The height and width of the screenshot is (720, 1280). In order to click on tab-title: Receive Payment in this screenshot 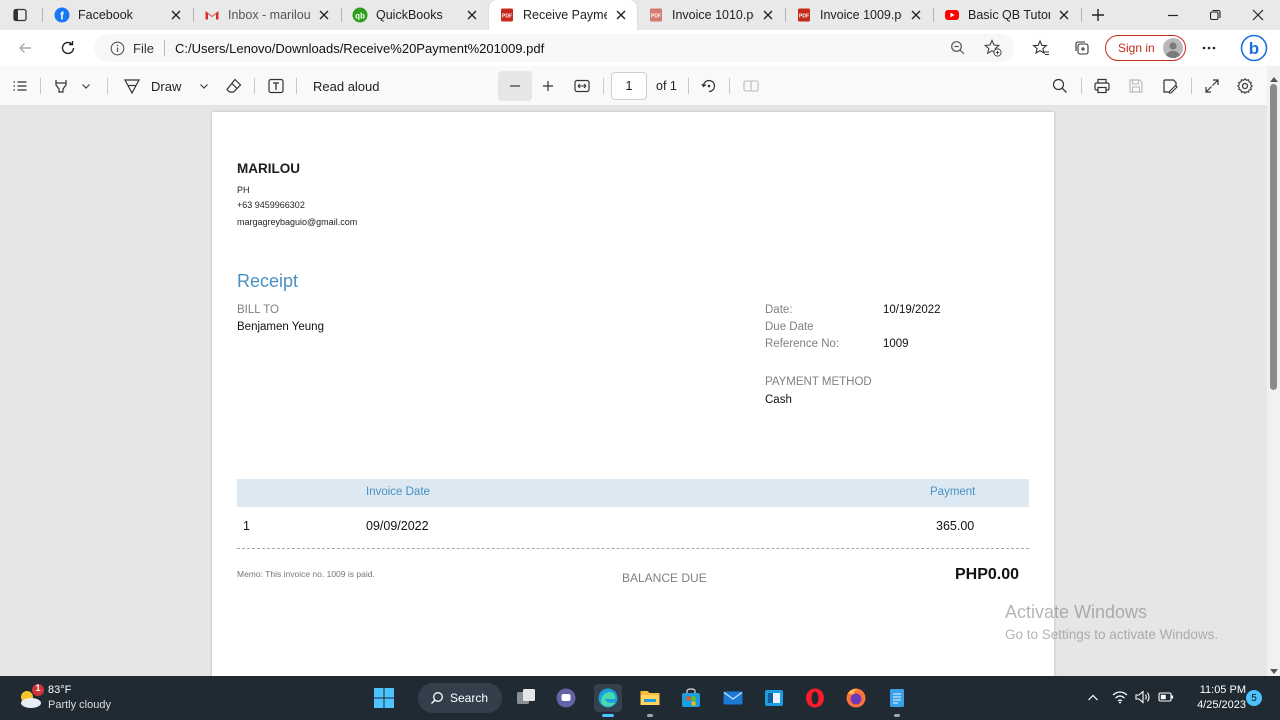, I will do `click(565, 15)`.